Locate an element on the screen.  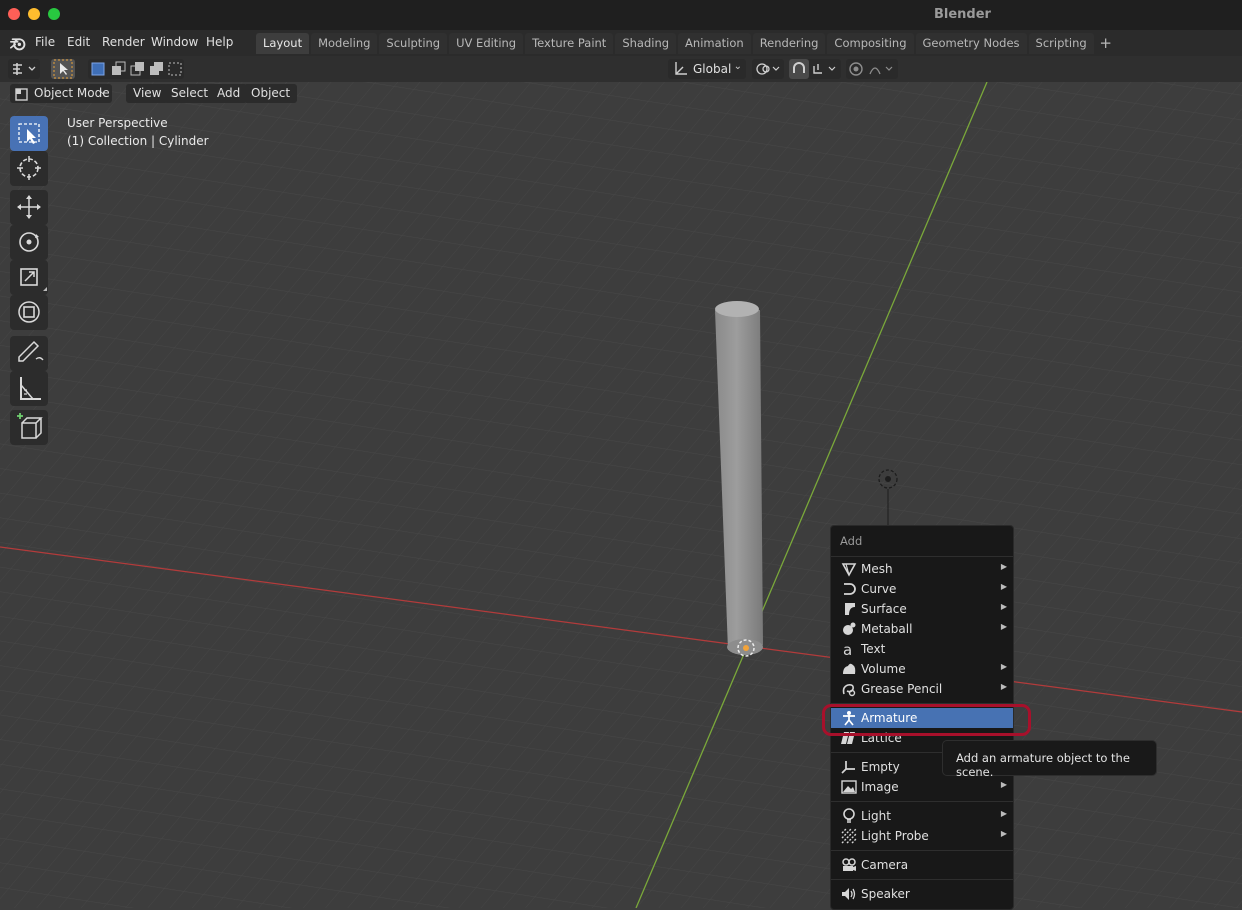
viewport-perspective-label: User Perspective is located at coordinates (117, 123).